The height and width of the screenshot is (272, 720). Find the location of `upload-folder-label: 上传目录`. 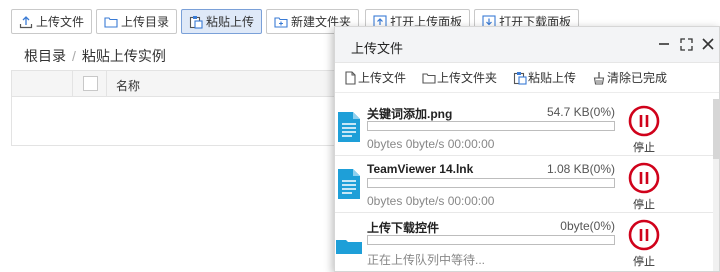

upload-folder-label: 上传目录 is located at coordinates (145, 22).